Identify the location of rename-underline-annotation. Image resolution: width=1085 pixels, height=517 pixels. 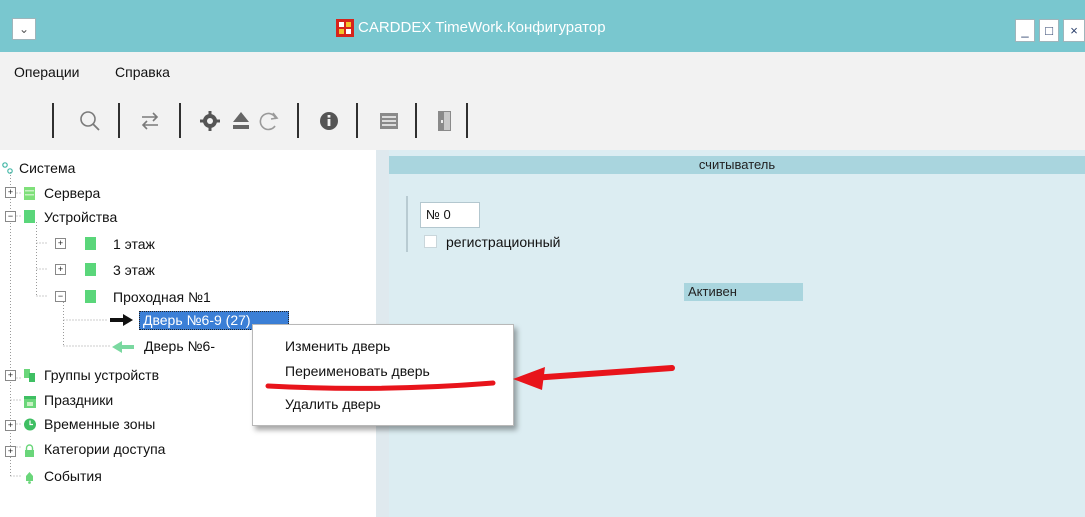
(380, 385).